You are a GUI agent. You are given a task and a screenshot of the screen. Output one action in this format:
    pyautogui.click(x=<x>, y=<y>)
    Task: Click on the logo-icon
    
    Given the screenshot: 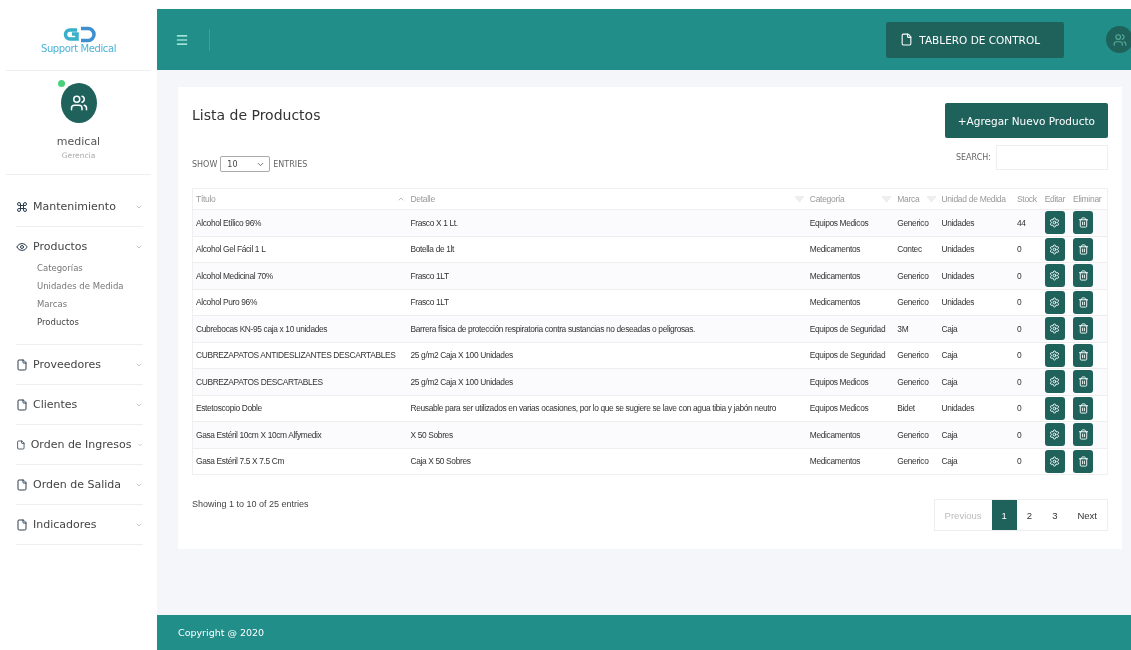 What is the action you would take?
    pyautogui.click(x=78, y=34)
    